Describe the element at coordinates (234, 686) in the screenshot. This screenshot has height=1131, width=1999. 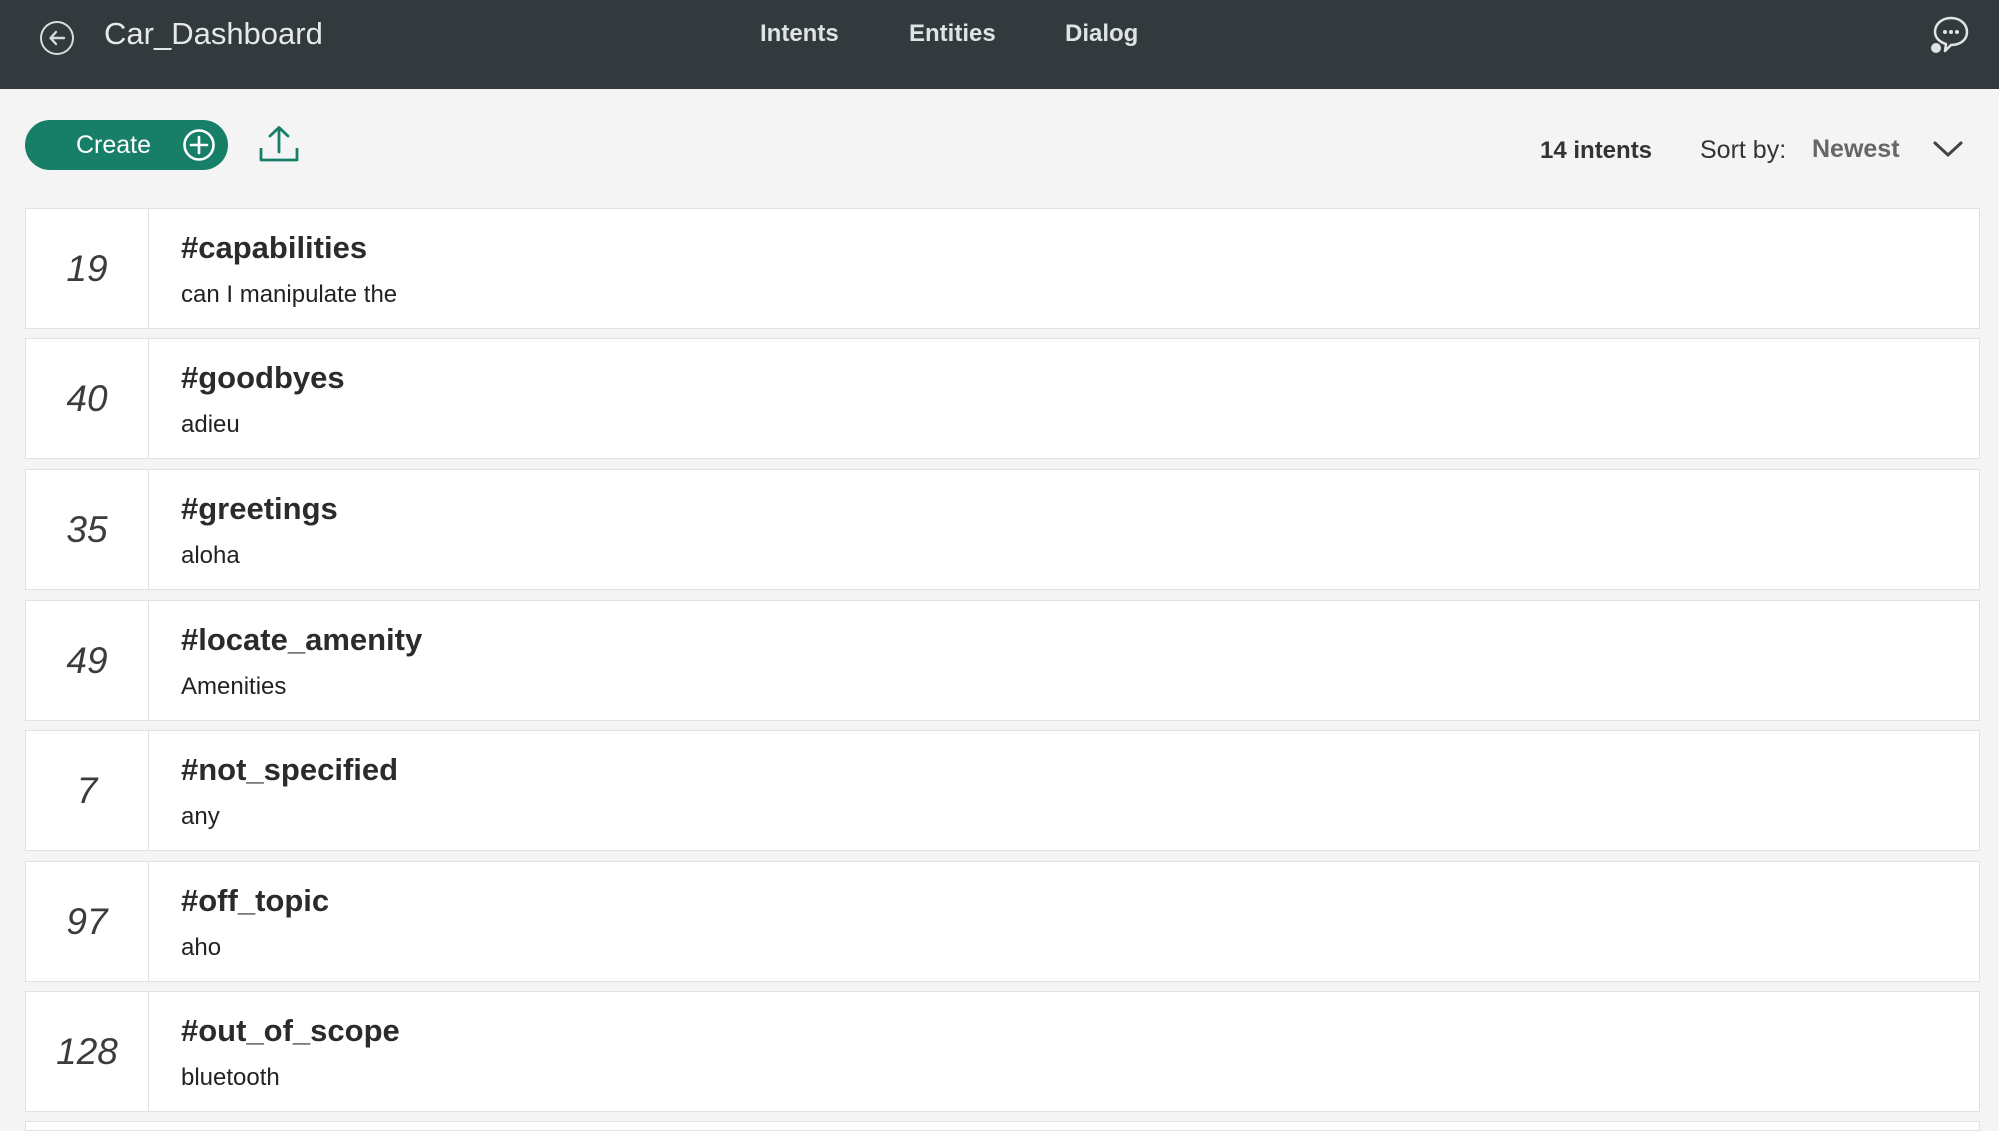
I see `intent-example: Amenities` at that location.